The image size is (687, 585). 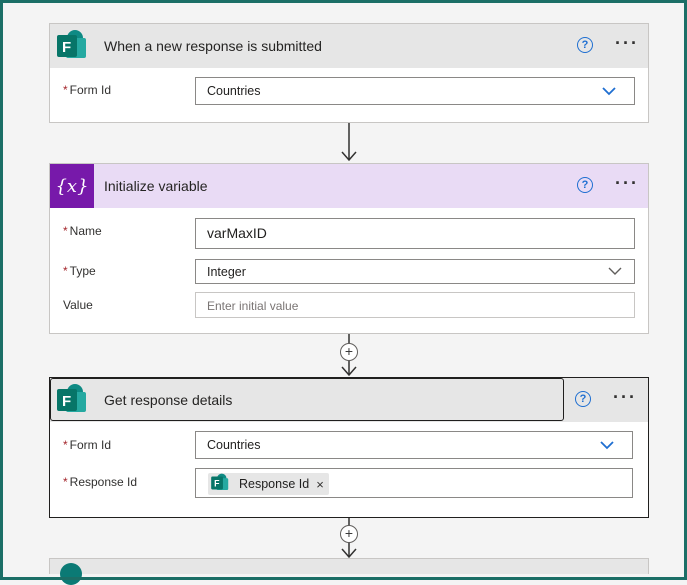 I want to click on token-label: Response Id, so click(x=274, y=484).